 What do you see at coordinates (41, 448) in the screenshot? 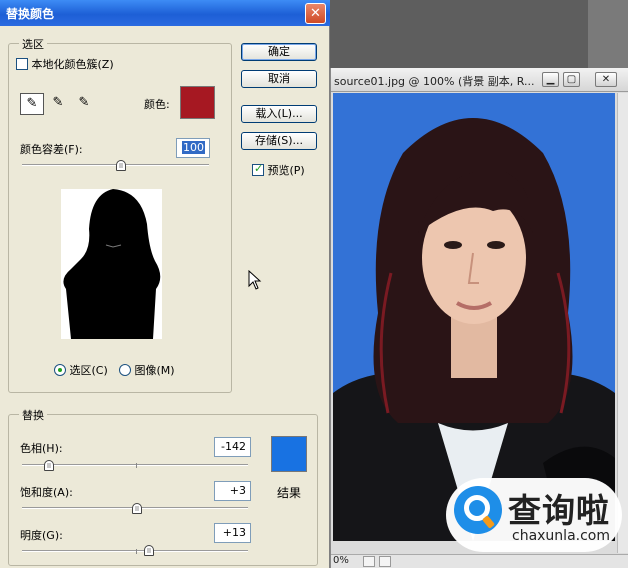
I see `hue-label: 色相(H):` at bounding box center [41, 448].